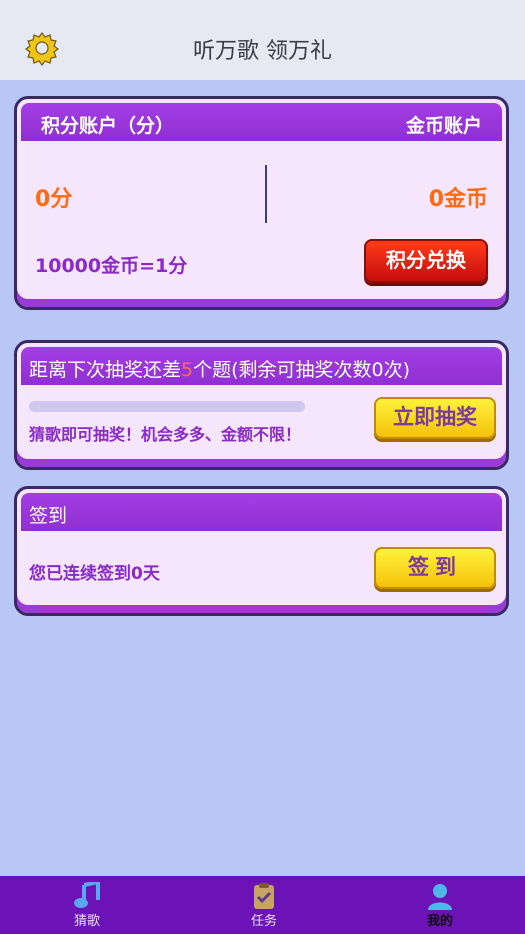 The image size is (525, 934). What do you see at coordinates (54, 199) in the screenshot?
I see `points-value: 0分` at bounding box center [54, 199].